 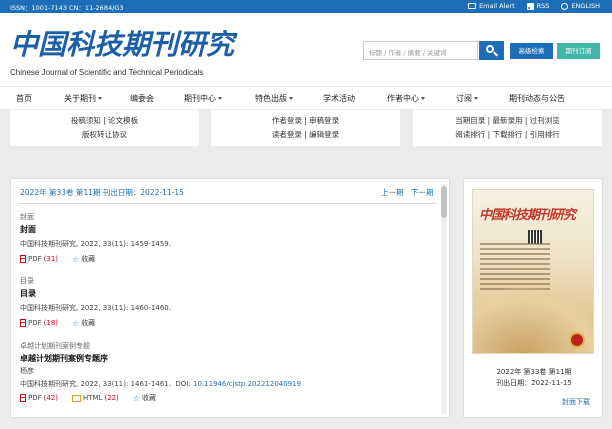 I want to click on quick-links-author: 投稿须知 | 论文模板 版权转让协议, so click(x=104, y=128).